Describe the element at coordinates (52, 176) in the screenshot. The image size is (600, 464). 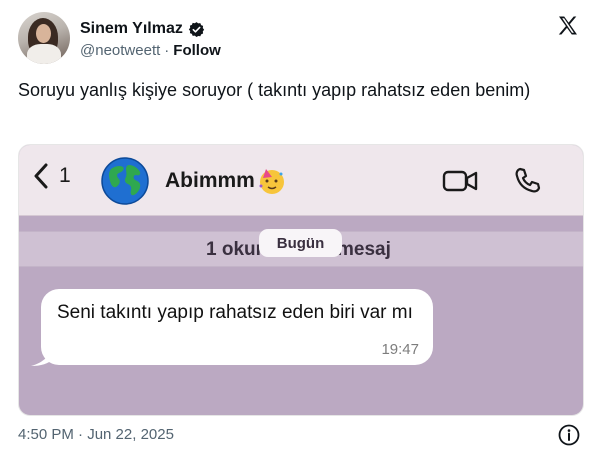
I see `back-button: 1` at that location.